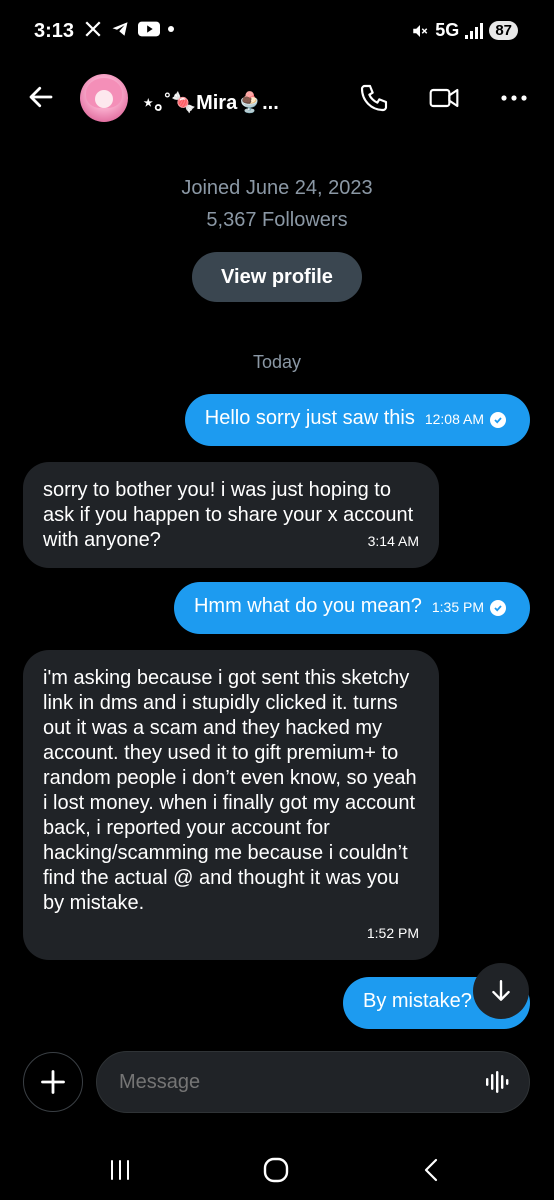  What do you see at coordinates (54, 31) in the screenshot?
I see `status-time: 3:13` at bounding box center [54, 31].